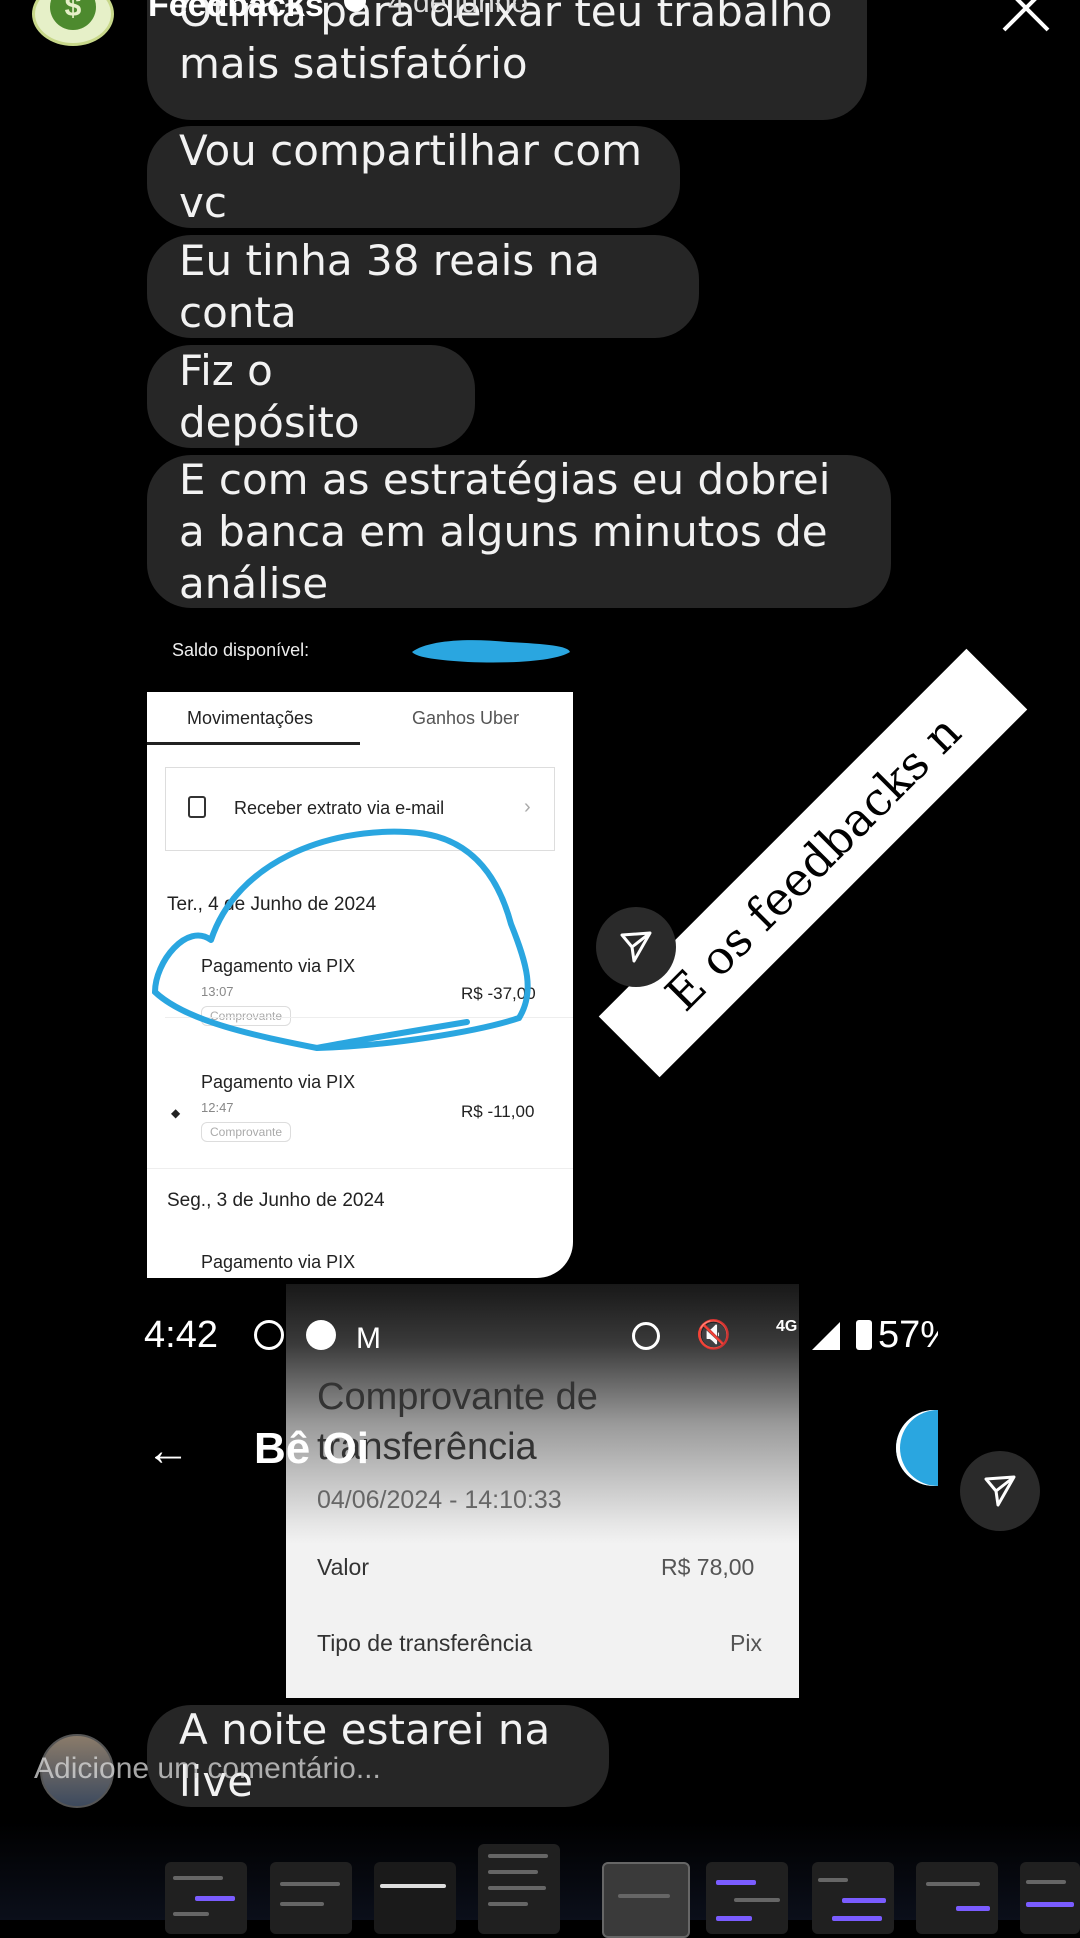  Describe the element at coordinates (413, 177) in the screenshot. I see `message-bubble: Vou compartilhar com vc` at that location.